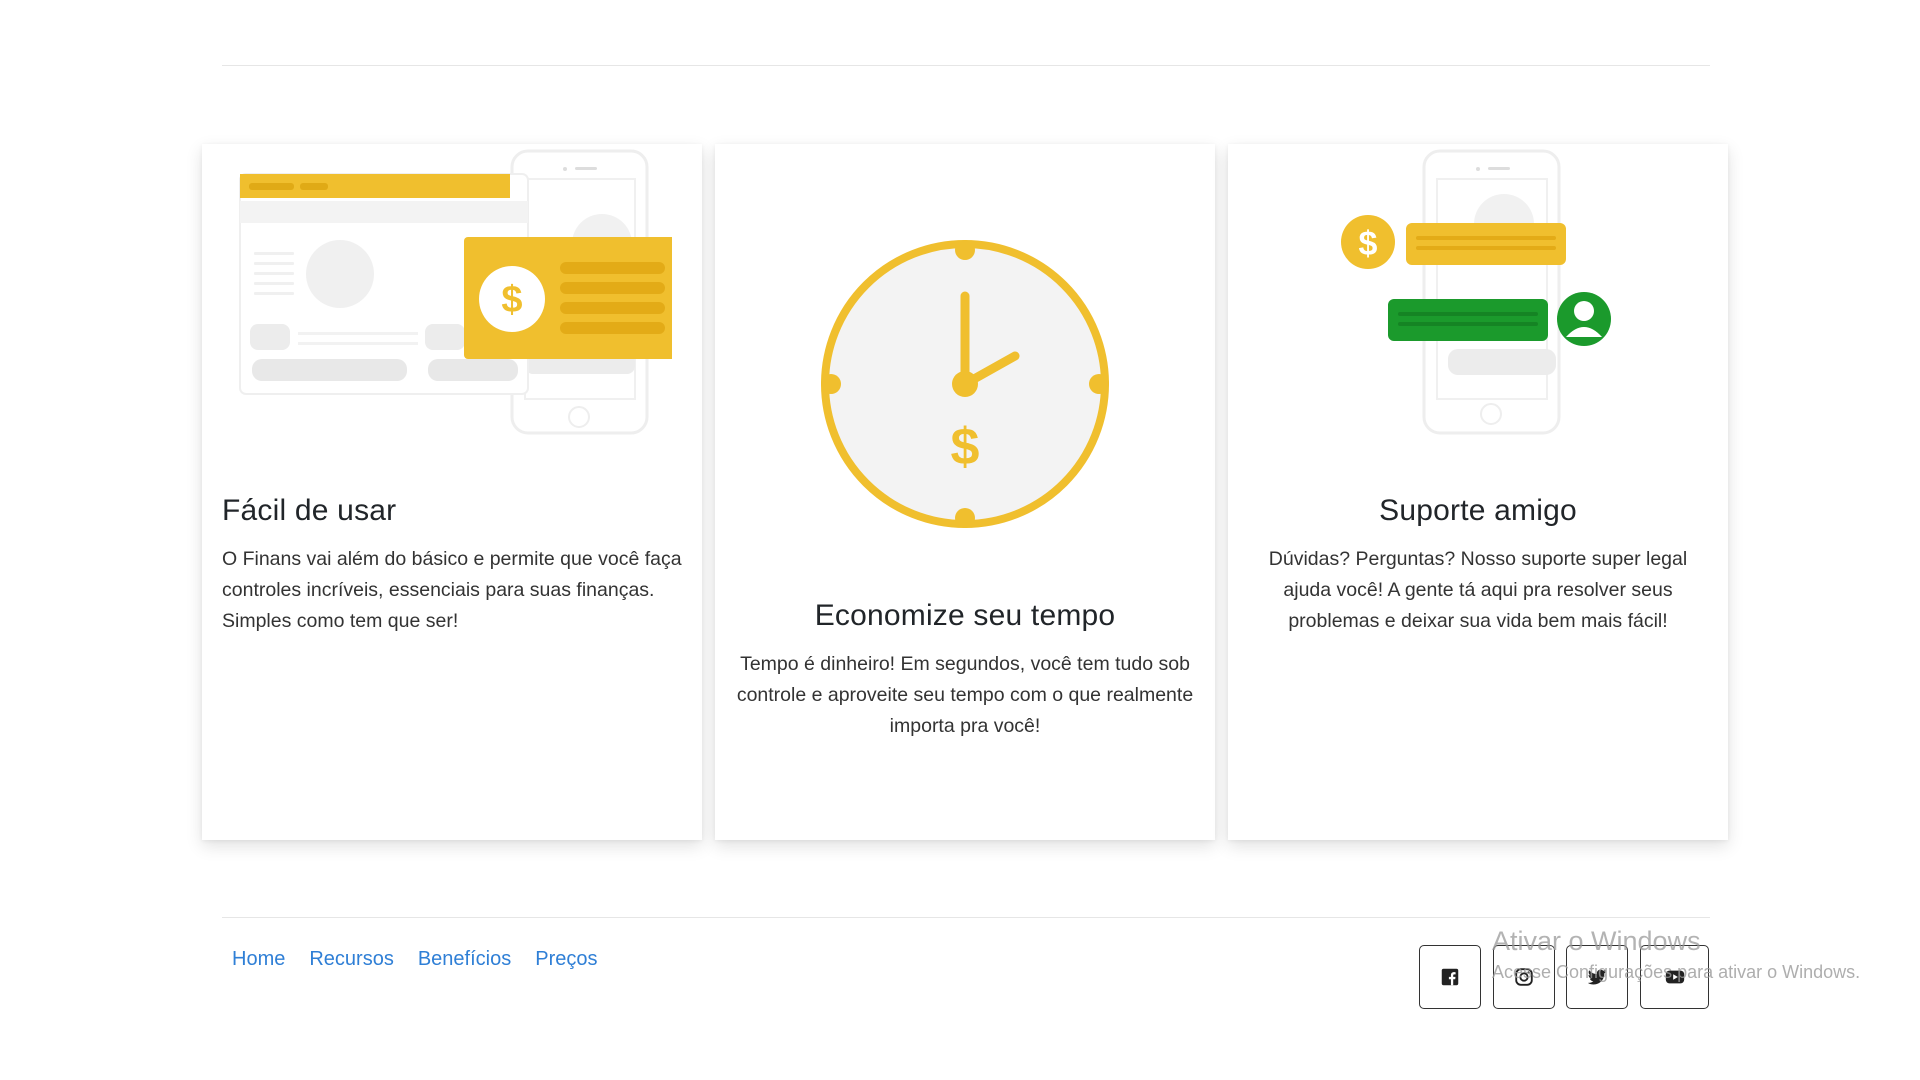 This screenshot has width=1920, height=1080. What do you see at coordinates (1476, 292) in the screenshot?
I see `chat-support-illustration: $` at bounding box center [1476, 292].